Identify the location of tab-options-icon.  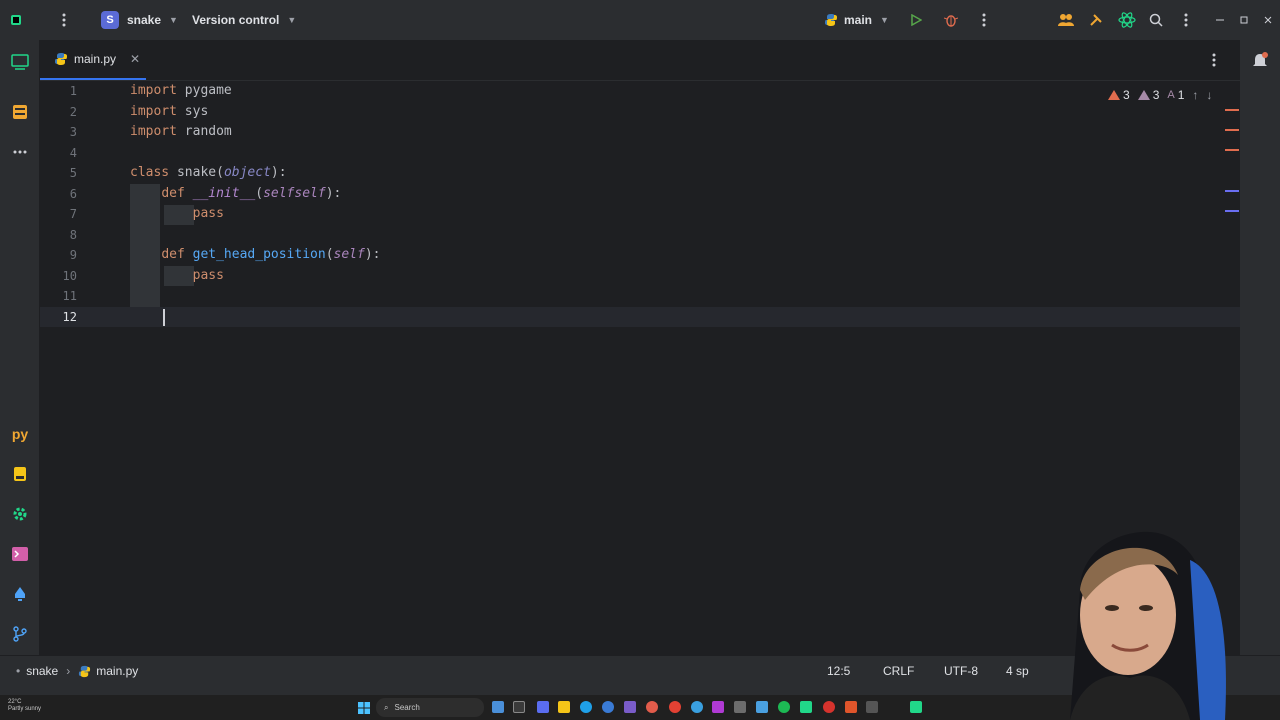
(1214, 62).